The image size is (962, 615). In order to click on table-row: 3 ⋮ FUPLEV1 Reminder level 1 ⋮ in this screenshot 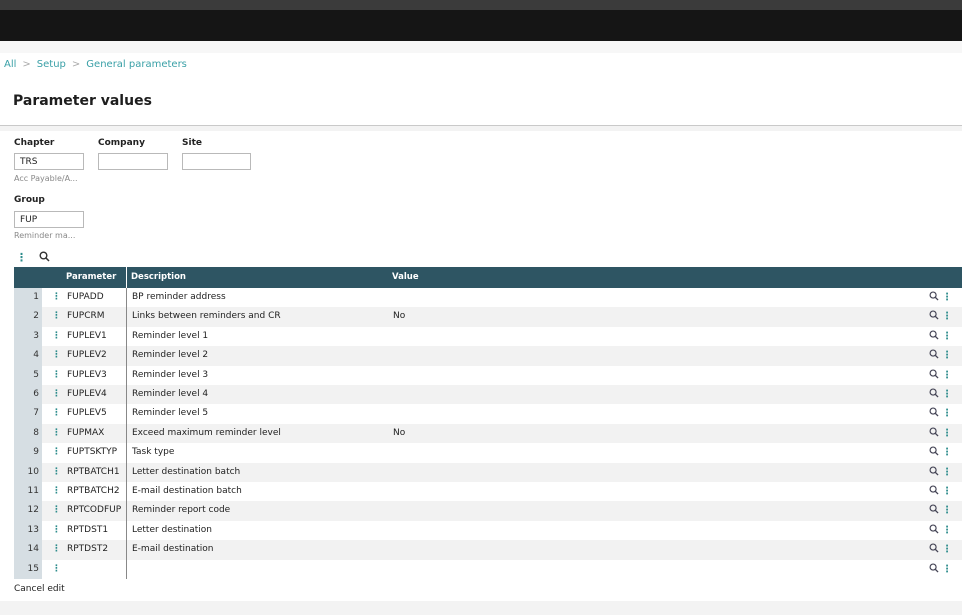, I will do `click(488, 336)`.